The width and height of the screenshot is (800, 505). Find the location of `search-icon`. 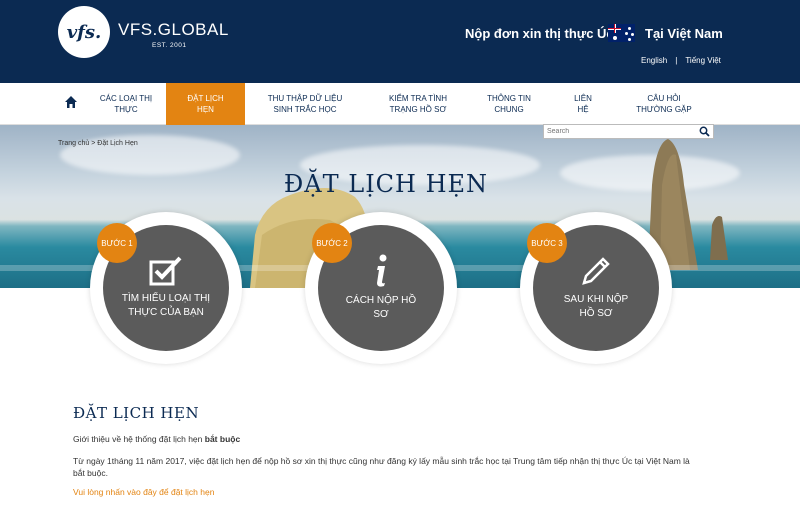

search-icon is located at coordinates (704, 131).